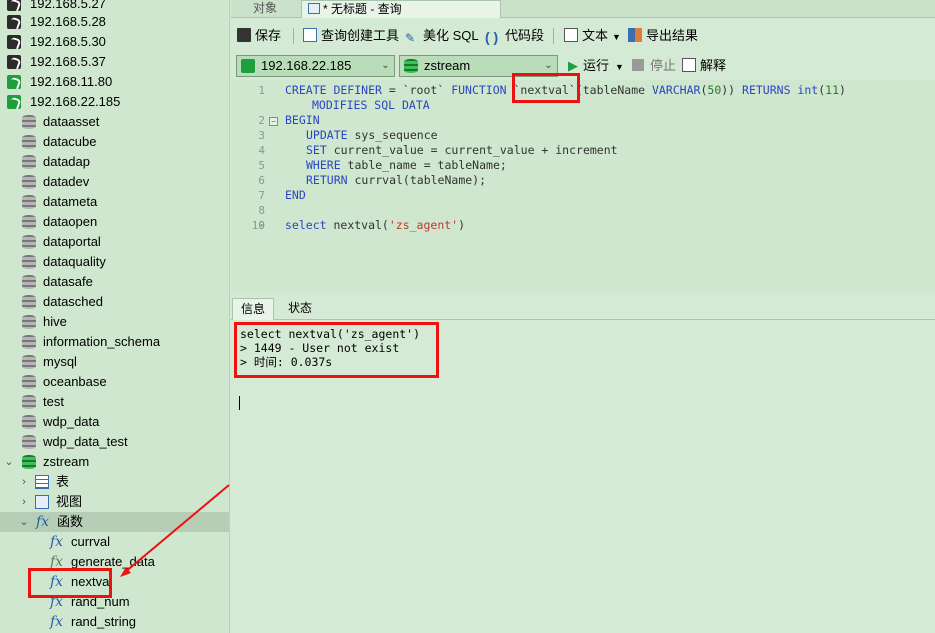 The height and width of the screenshot is (633, 935). Describe the element at coordinates (114, 422) in the screenshot. I see `tree-database: wdp_data` at that location.